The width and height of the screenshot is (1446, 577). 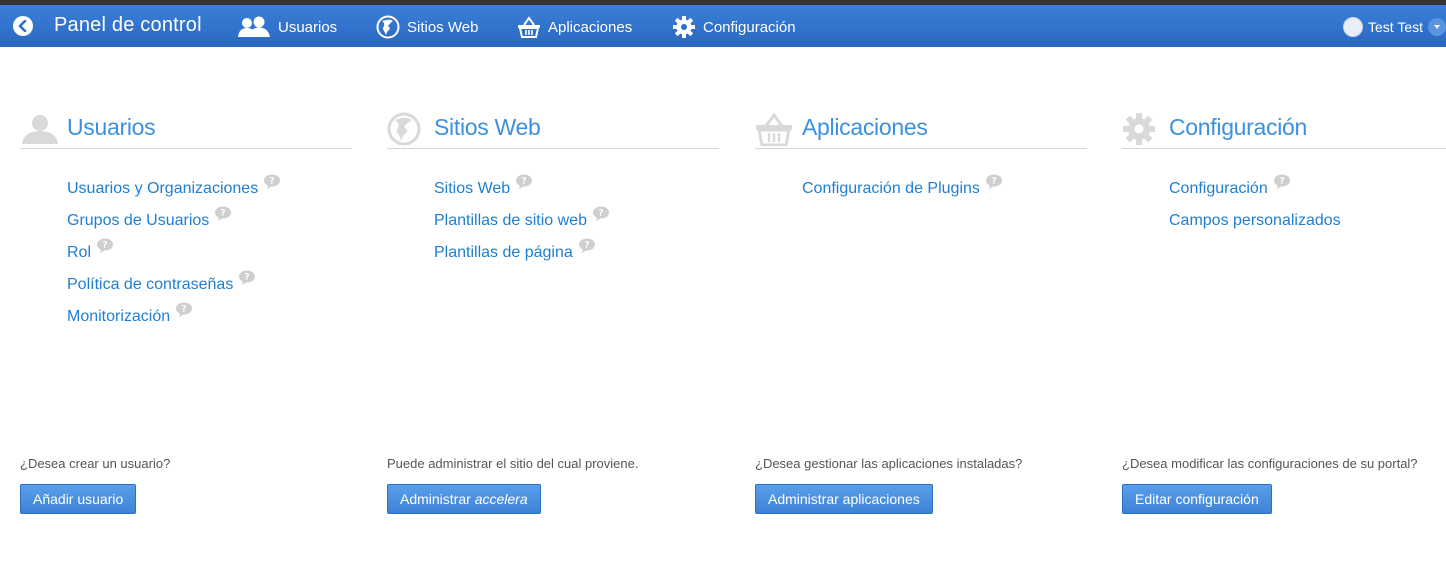 I want to click on section-title: Usuarios, so click(x=111, y=127).